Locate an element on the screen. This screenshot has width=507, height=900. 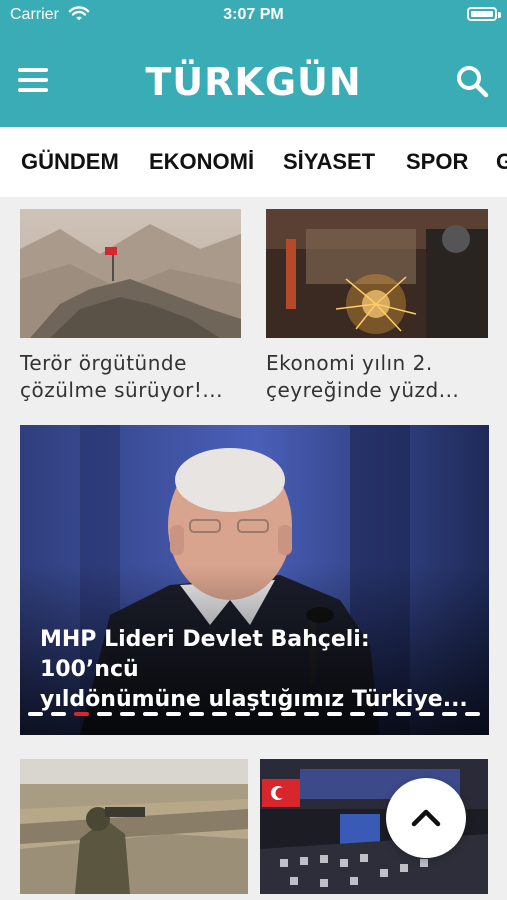
factory-photo is located at coordinates (377, 273).